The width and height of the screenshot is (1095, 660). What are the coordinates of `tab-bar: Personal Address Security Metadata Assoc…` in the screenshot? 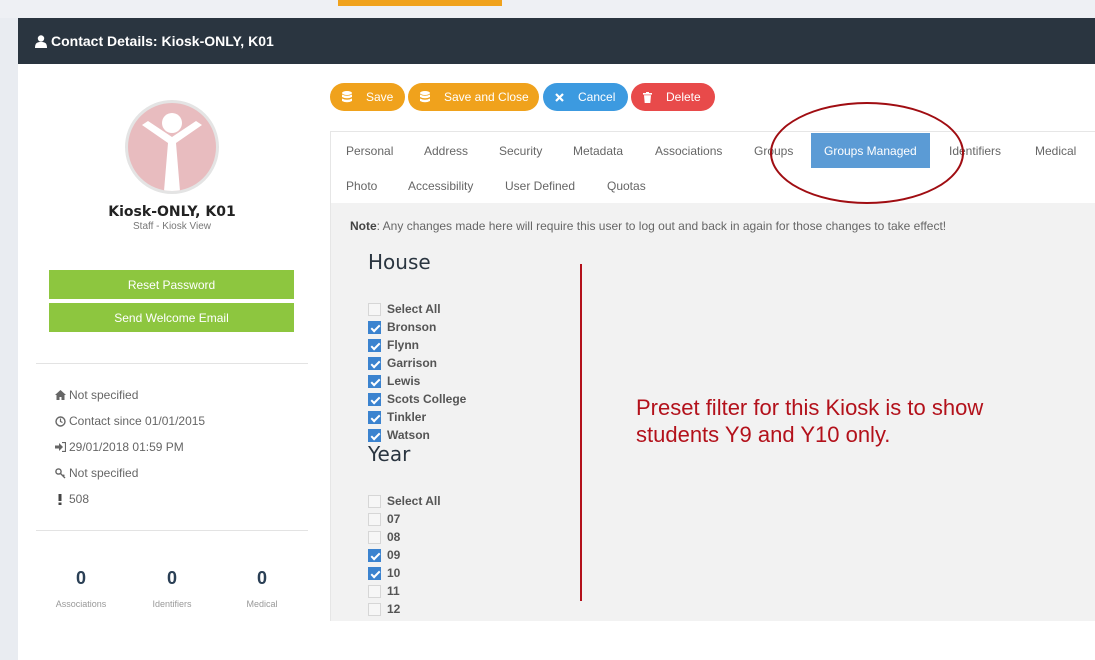 It's located at (712, 167).